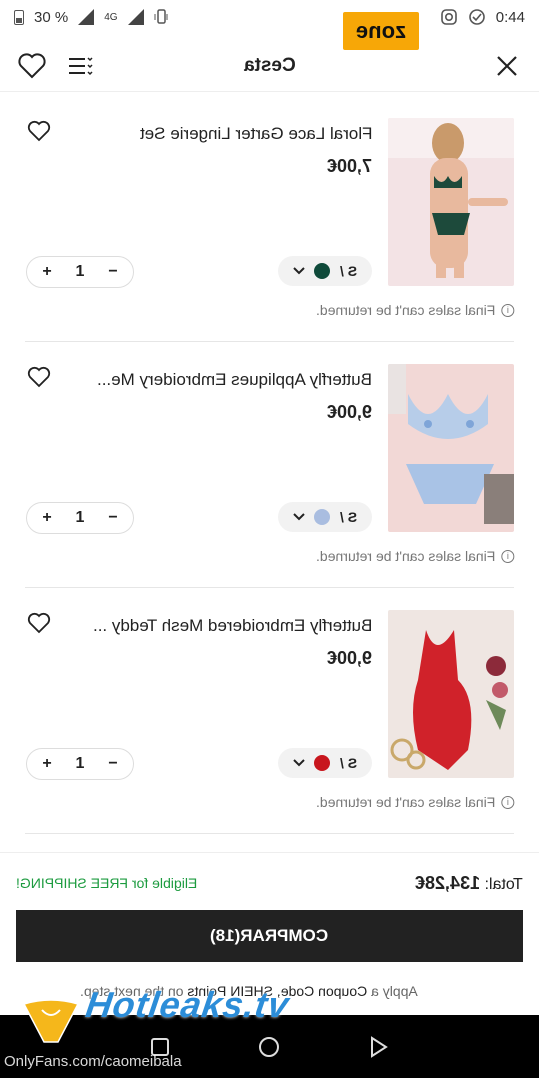 This screenshot has height=1078, width=539. What do you see at coordinates (111, 17) in the screenshot?
I see `network-type: 4G` at bounding box center [111, 17].